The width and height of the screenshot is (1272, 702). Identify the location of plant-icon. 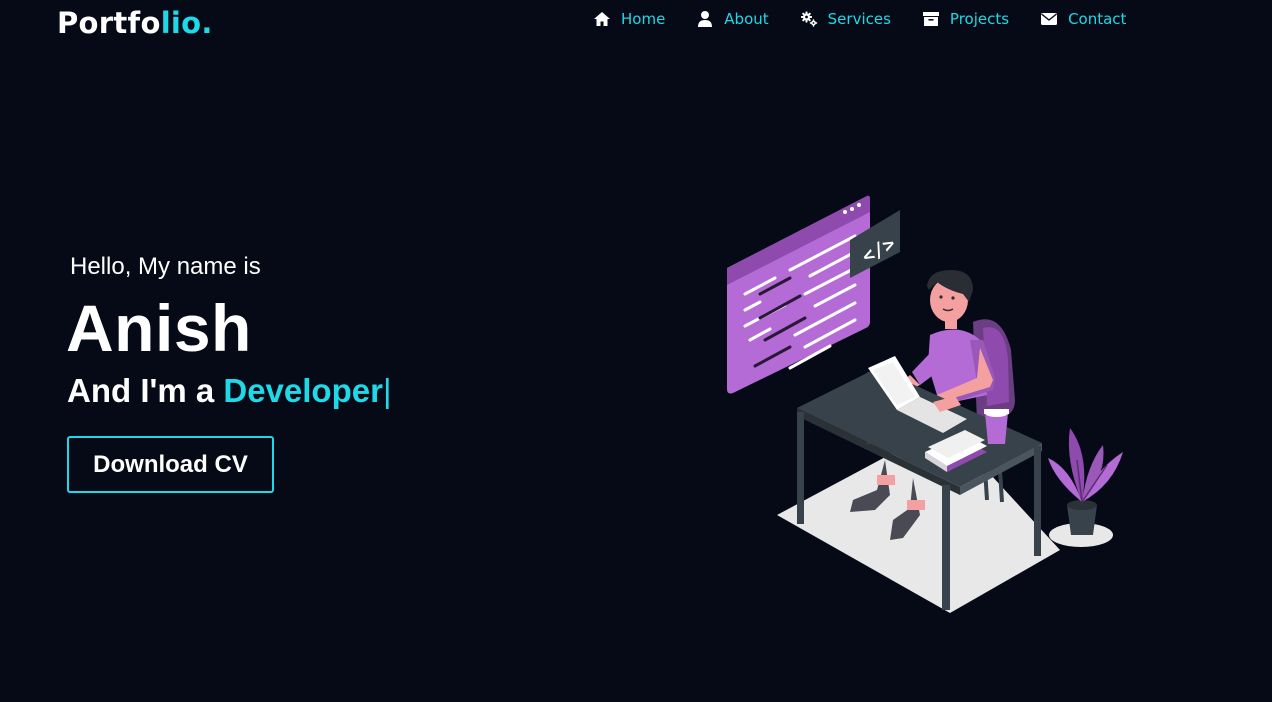
(1085, 481).